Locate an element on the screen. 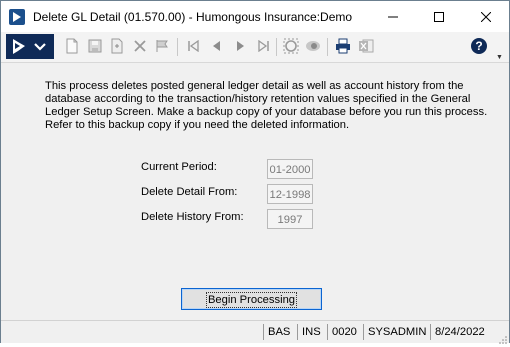 This screenshot has width=510, height=347. app-logo-icon is located at coordinates (17, 17).